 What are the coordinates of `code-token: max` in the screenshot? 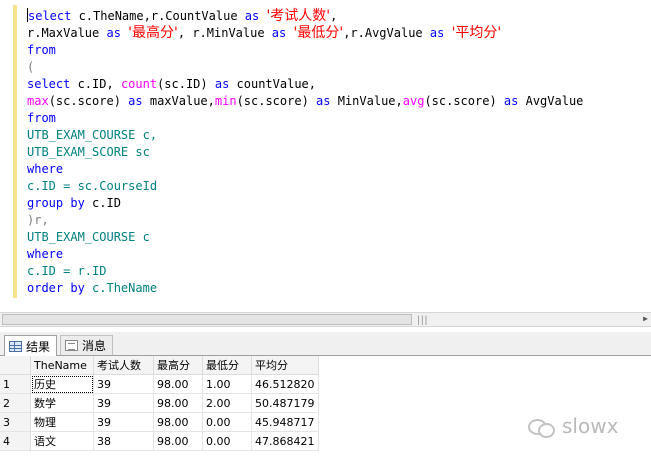 It's located at (38, 101).